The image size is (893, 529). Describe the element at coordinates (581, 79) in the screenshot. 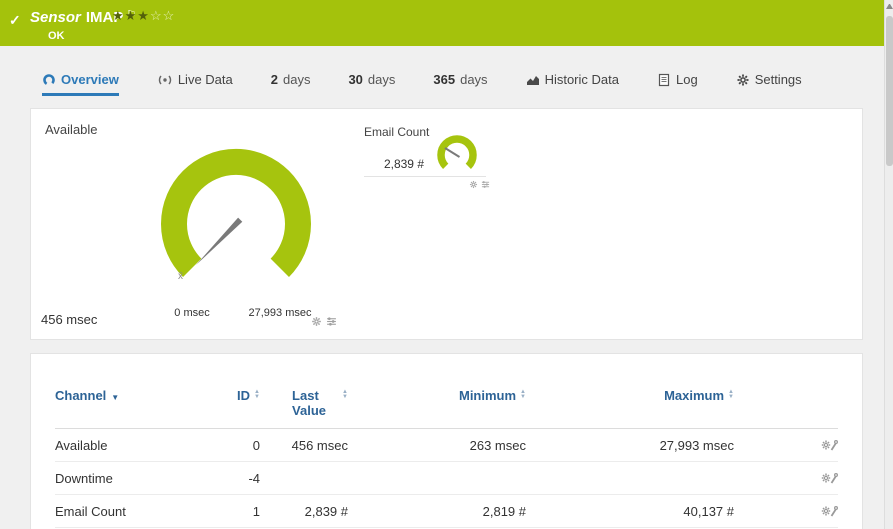

I see `tab-label: Historic Data` at that location.